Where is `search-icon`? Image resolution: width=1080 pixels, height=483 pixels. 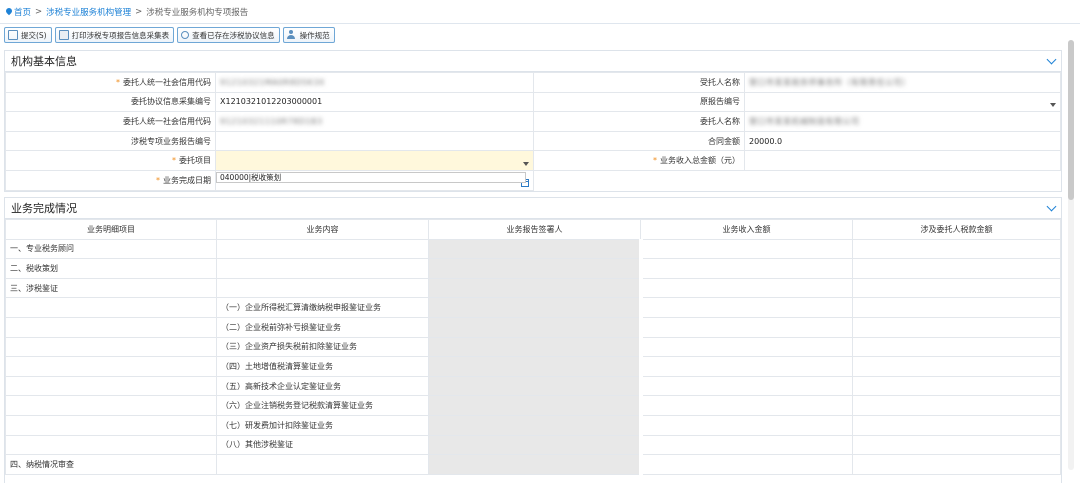
search-icon is located at coordinates (185, 35).